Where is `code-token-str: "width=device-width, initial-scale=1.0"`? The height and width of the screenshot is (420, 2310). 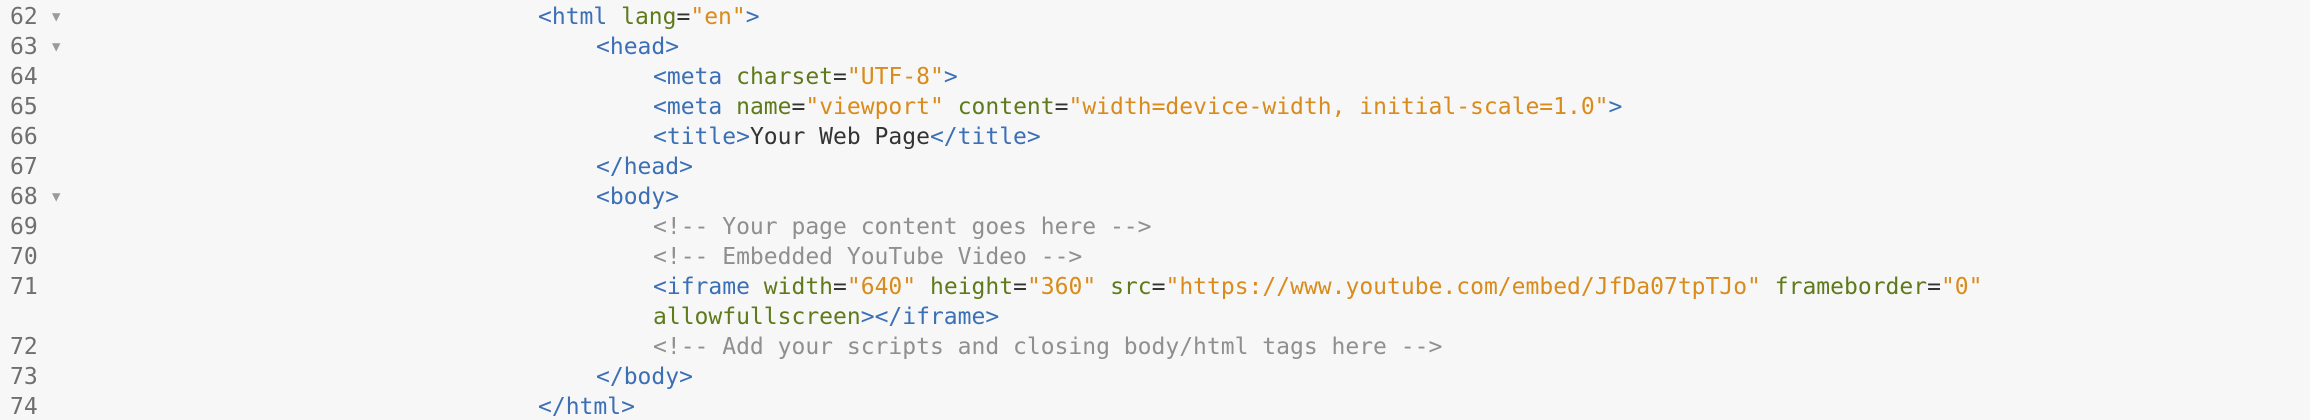
code-token-str: "width=device-width, initial-scale=1.0" is located at coordinates (1338, 107).